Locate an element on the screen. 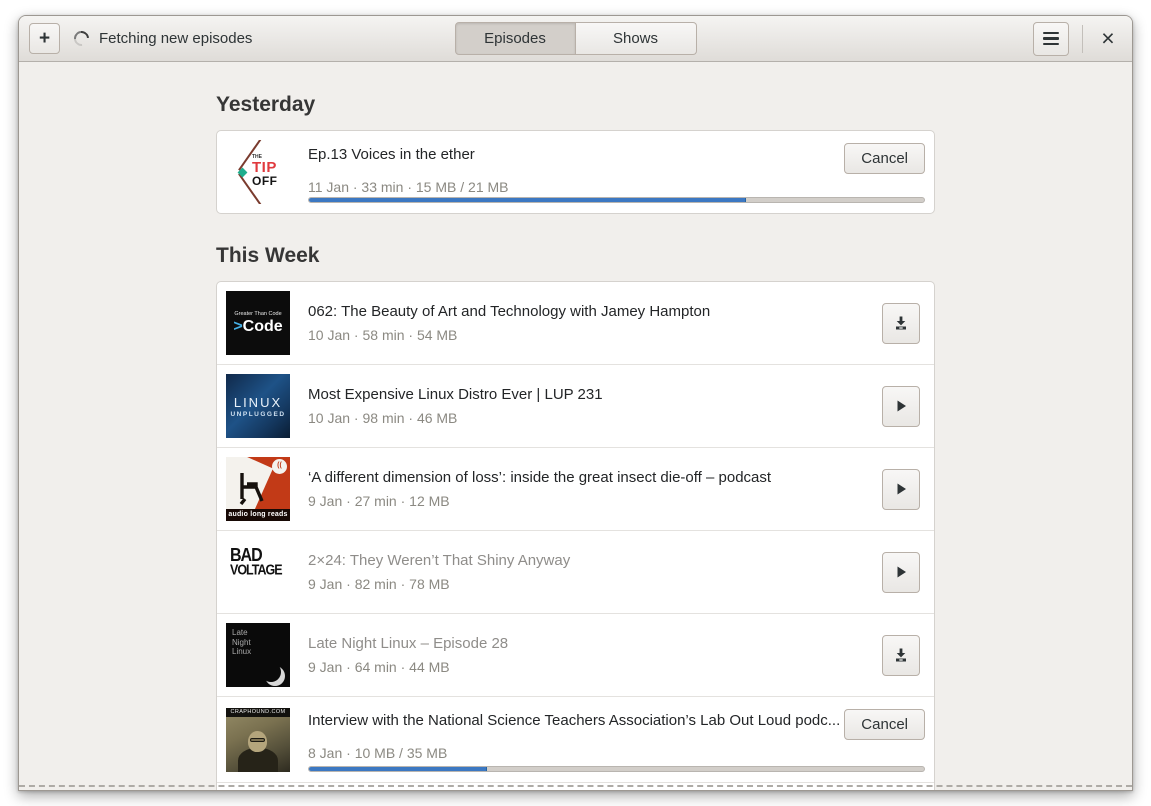 The width and height of the screenshot is (1151, 806). episode-title: Ep.13 Voices in the ether is located at coordinates (391, 154).